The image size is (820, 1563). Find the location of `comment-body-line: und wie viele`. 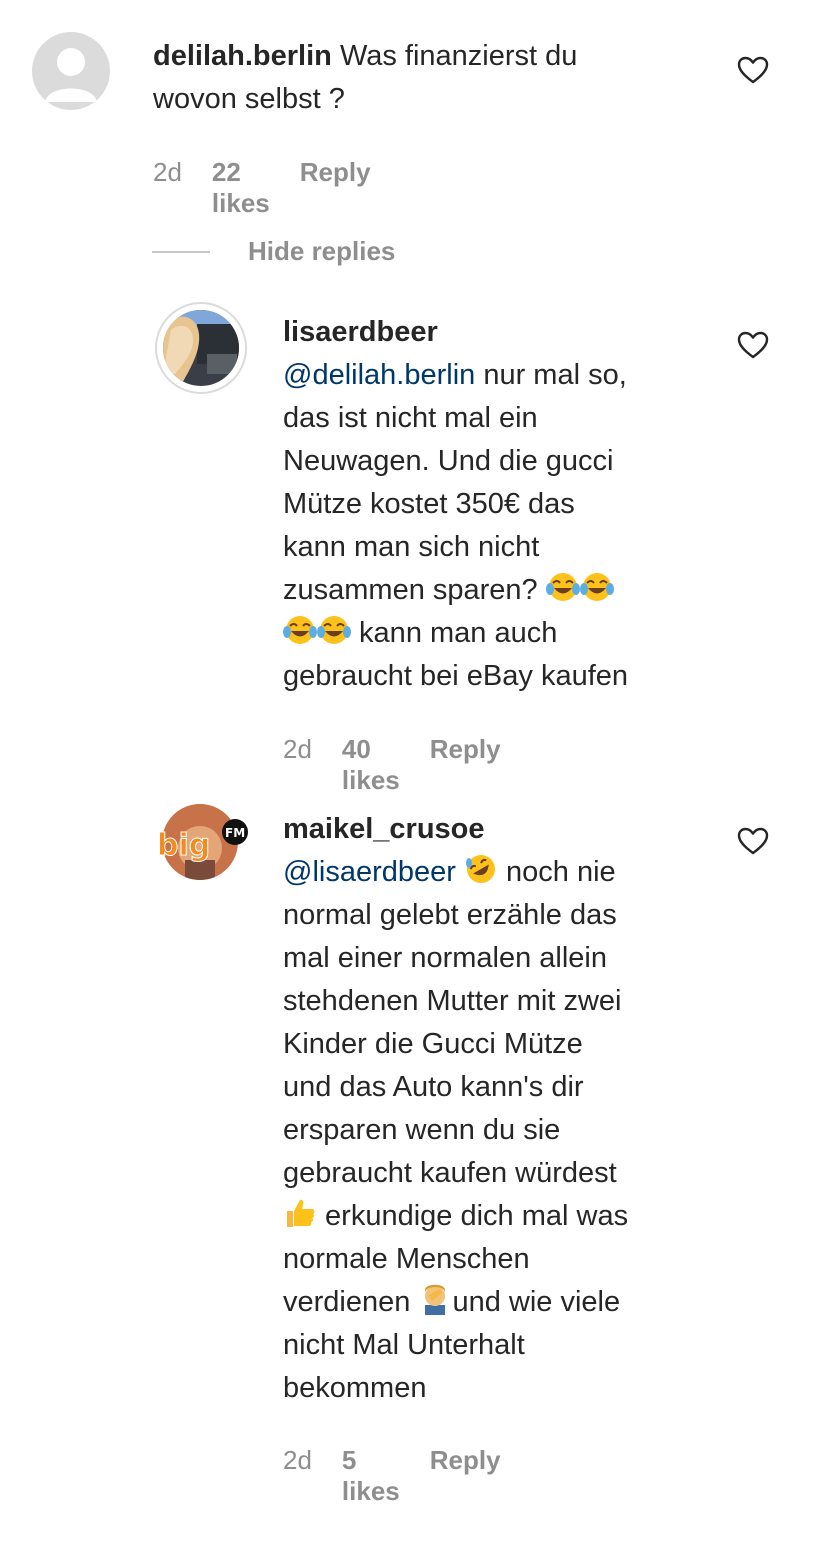

comment-body-line: und wie viele is located at coordinates (536, 1302).